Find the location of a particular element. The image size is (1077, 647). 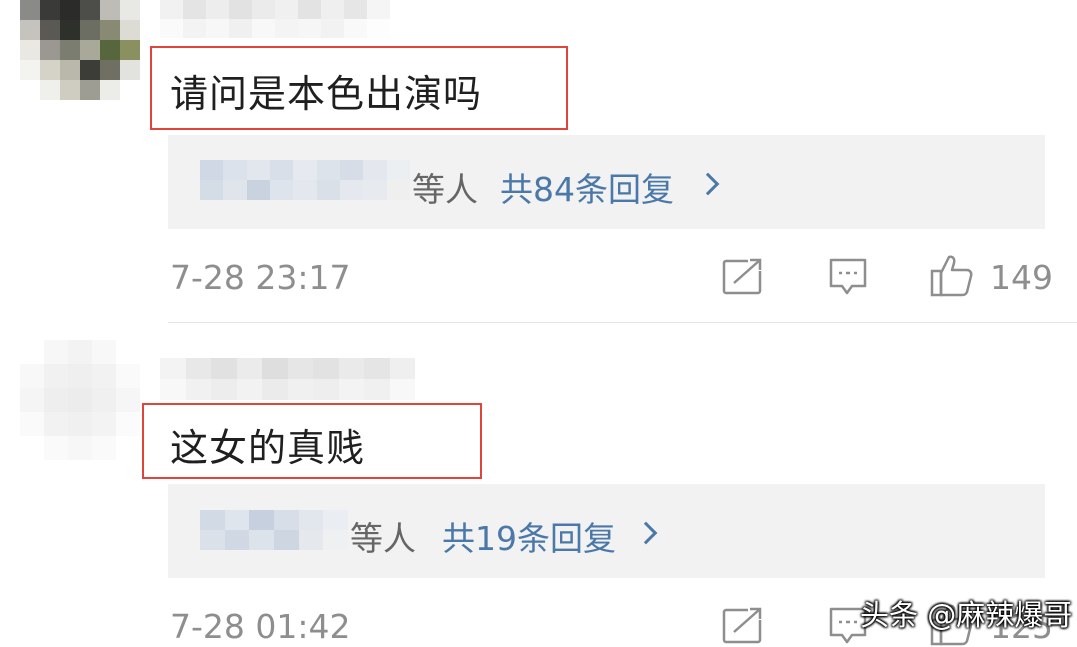

reply-count-link: 共84条回复 is located at coordinates (587, 187).